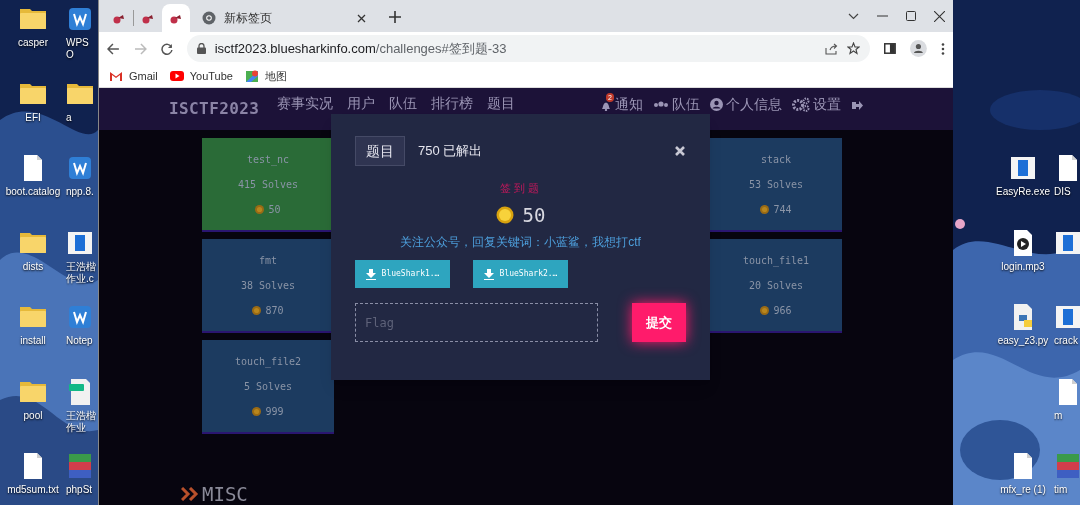 Image resolution: width=1080 pixels, height=505 pixels. What do you see at coordinates (832, 48) in the screenshot?
I see `share-icon` at bounding box center [832, 48].